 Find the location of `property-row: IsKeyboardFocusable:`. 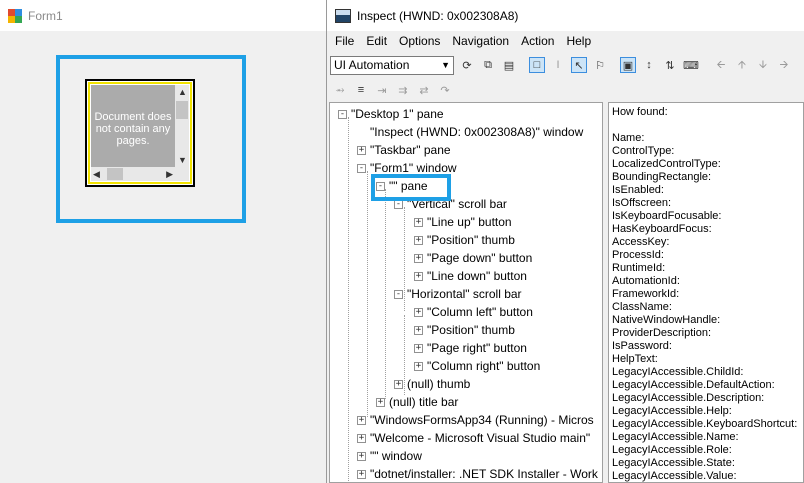

property-row: IsKeyboardFocusable: is located at coordinates (707, 216).